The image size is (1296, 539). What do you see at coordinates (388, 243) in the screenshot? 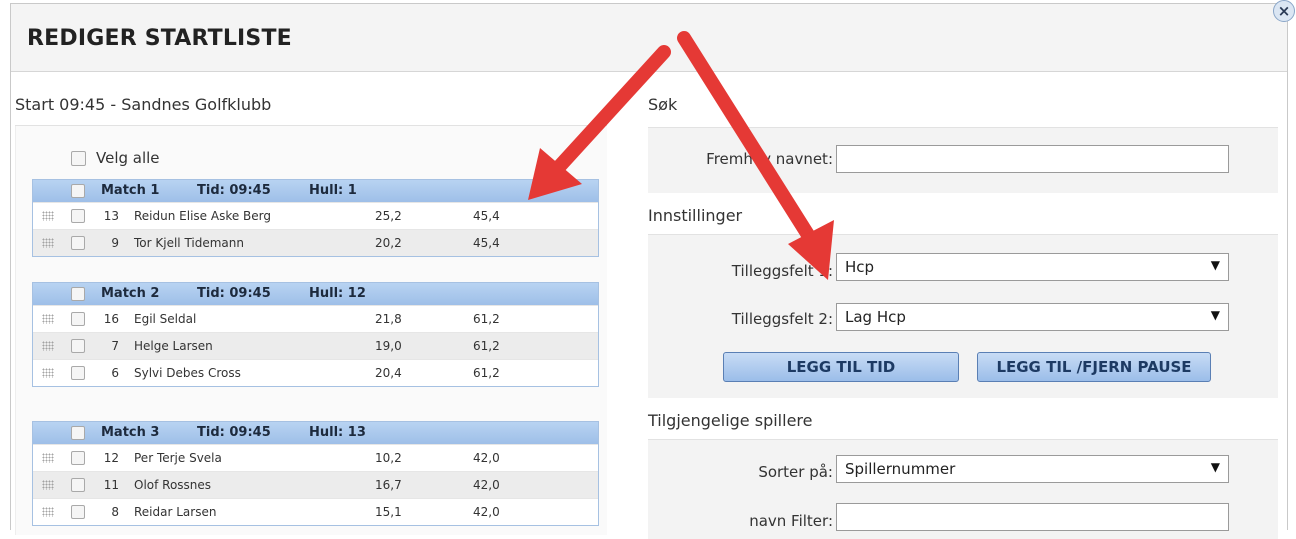
I see `player-hcp: 20,2` at bounding box center [388, 243].